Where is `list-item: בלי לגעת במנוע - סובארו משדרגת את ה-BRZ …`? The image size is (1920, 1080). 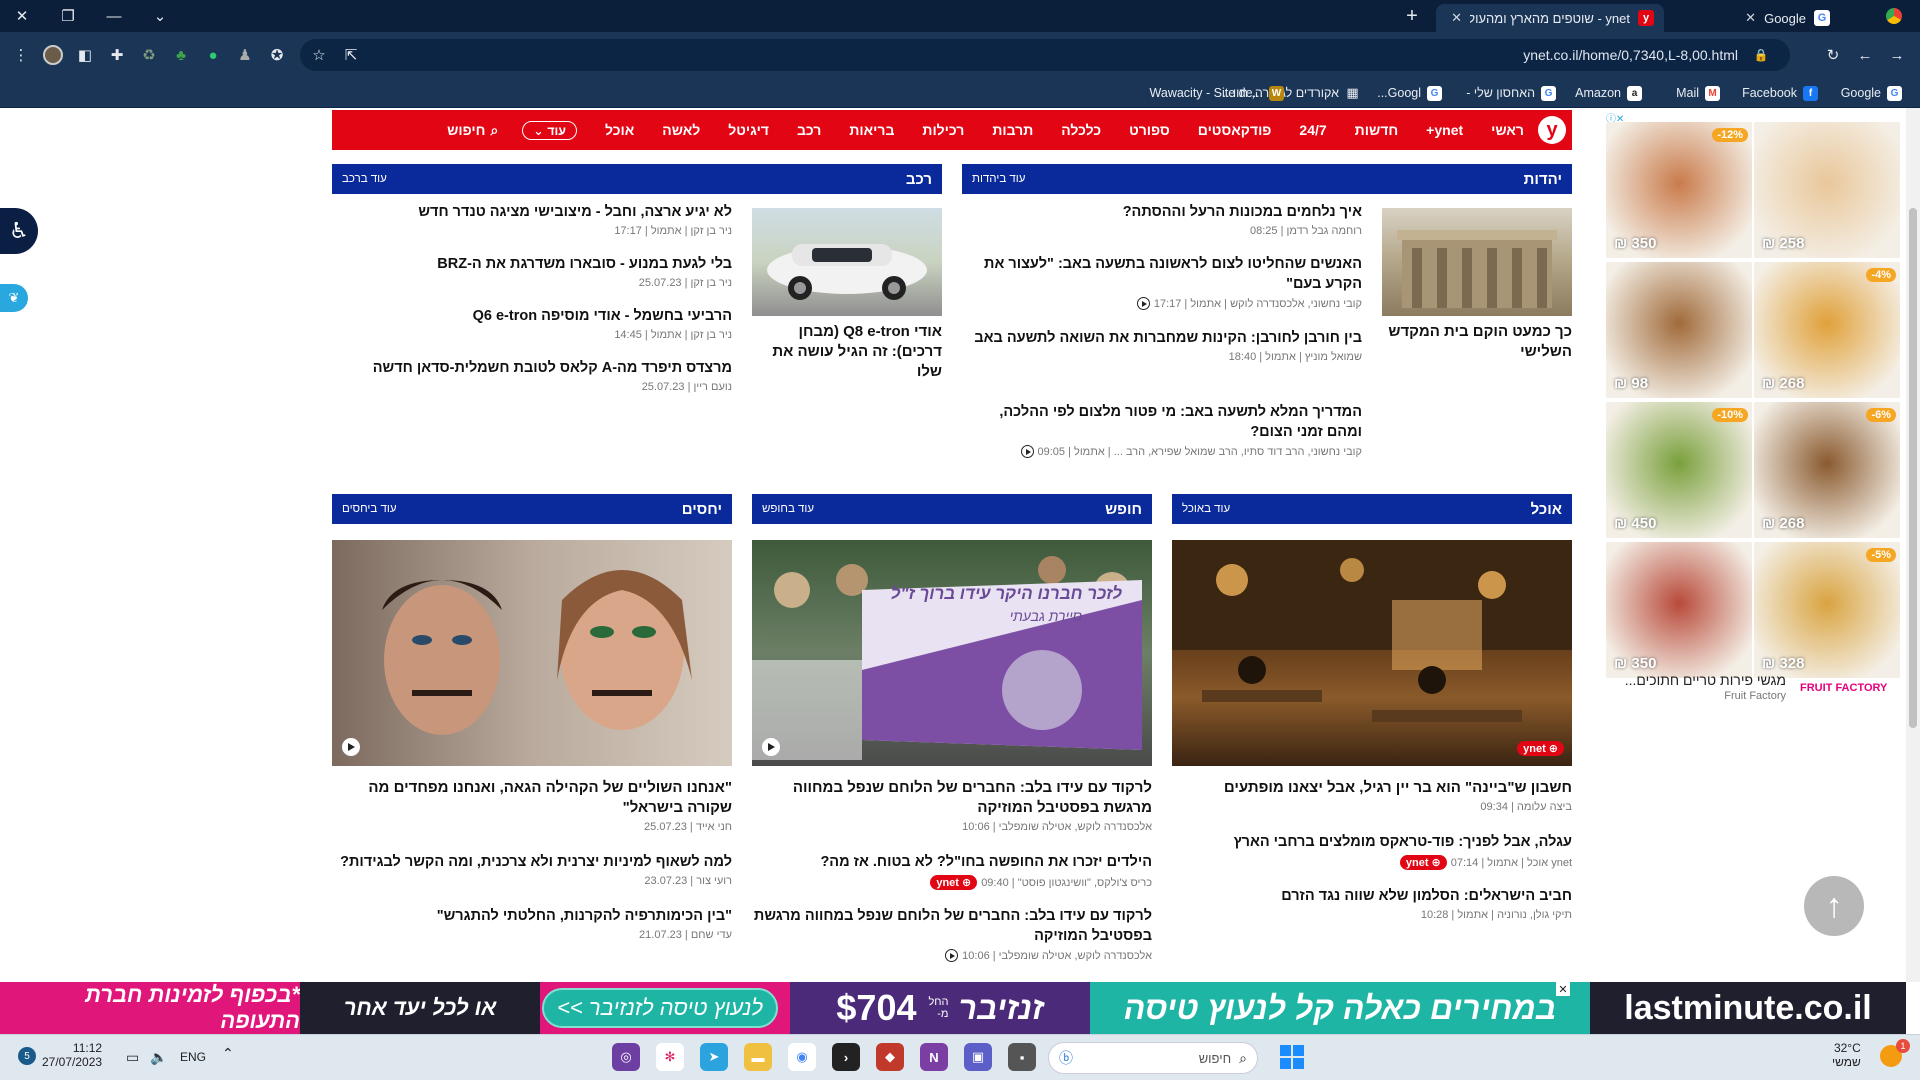 list-item: בלי לגעת במנוע - סובארו משדרגת את ה-BRZ … is located at coordinates (532, 271).